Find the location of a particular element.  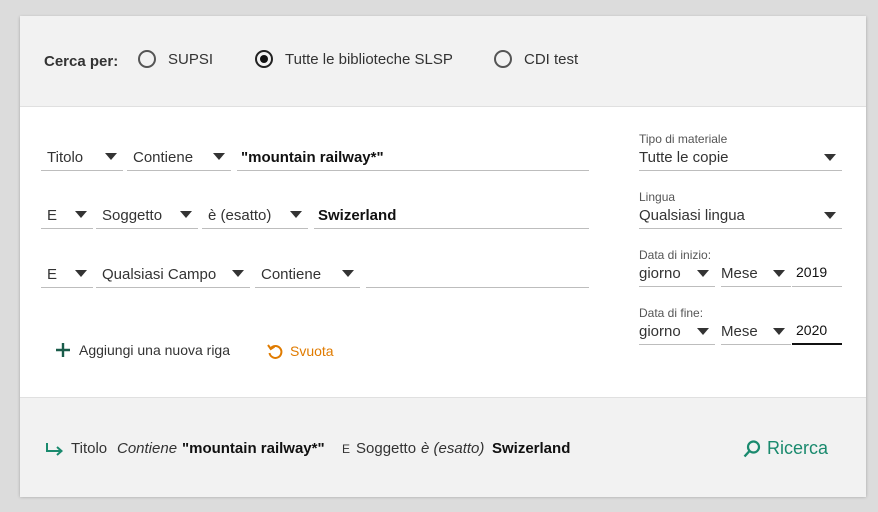

start-day-select: giorno is located at coordinates (677, 275).